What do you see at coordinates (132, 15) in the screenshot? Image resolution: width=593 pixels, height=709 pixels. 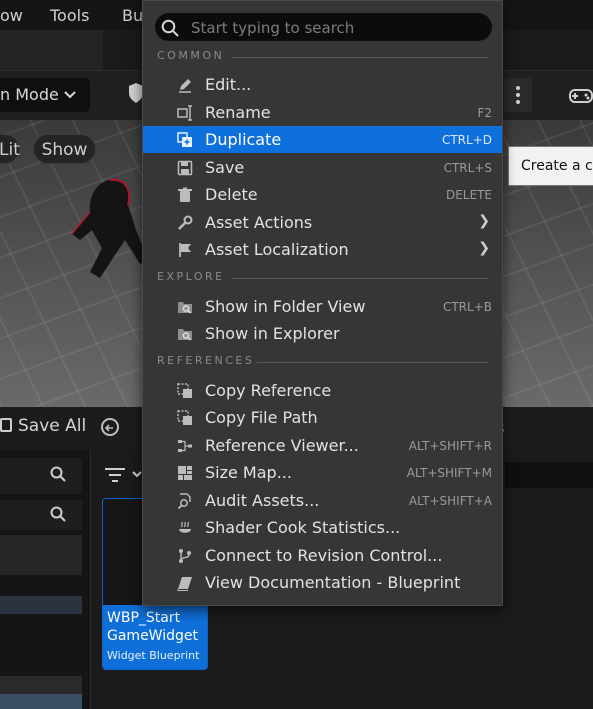 I see `menu-build: Bu` at bounding box center [132, 15].